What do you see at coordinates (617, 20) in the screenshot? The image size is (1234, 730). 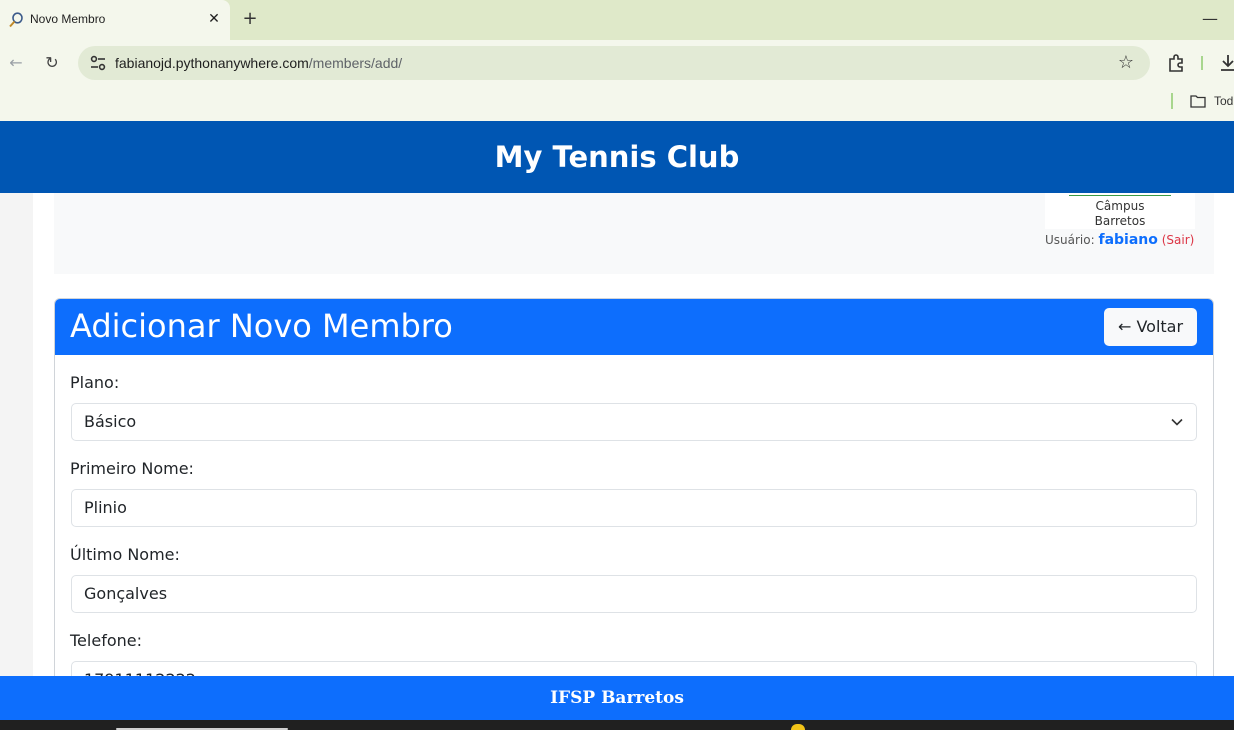 I see `browser-tabstrip: Novo Membro ✕ + —` at bounding box center [617, 20].